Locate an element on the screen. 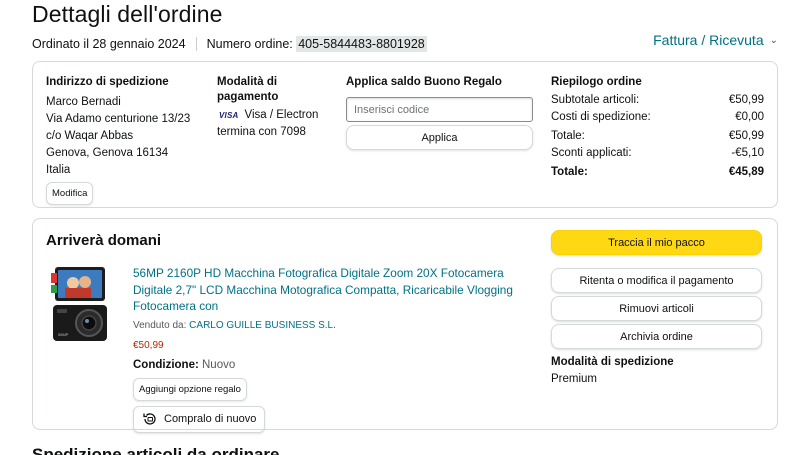 Image resolution: width=800 pixels, height=455 pixels. summary-row-subtotal: Subtotale articoli: €50,99 is located at coordinates (657, 100).